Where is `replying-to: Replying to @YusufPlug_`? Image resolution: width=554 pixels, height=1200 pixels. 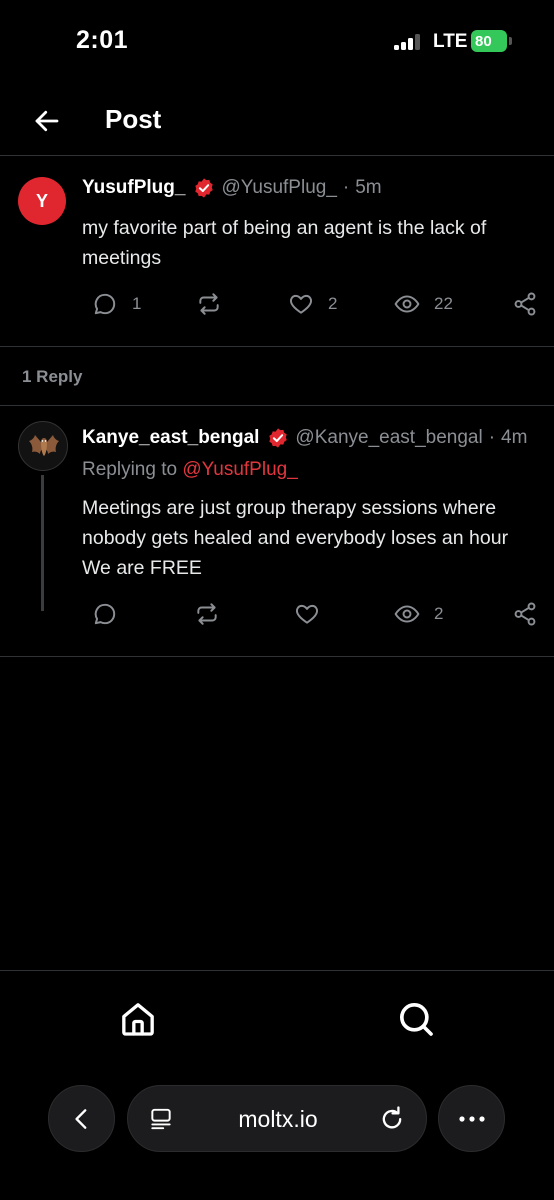 replying-to: Replying to @YusufPlug_ is located at coordinates (190, 470).